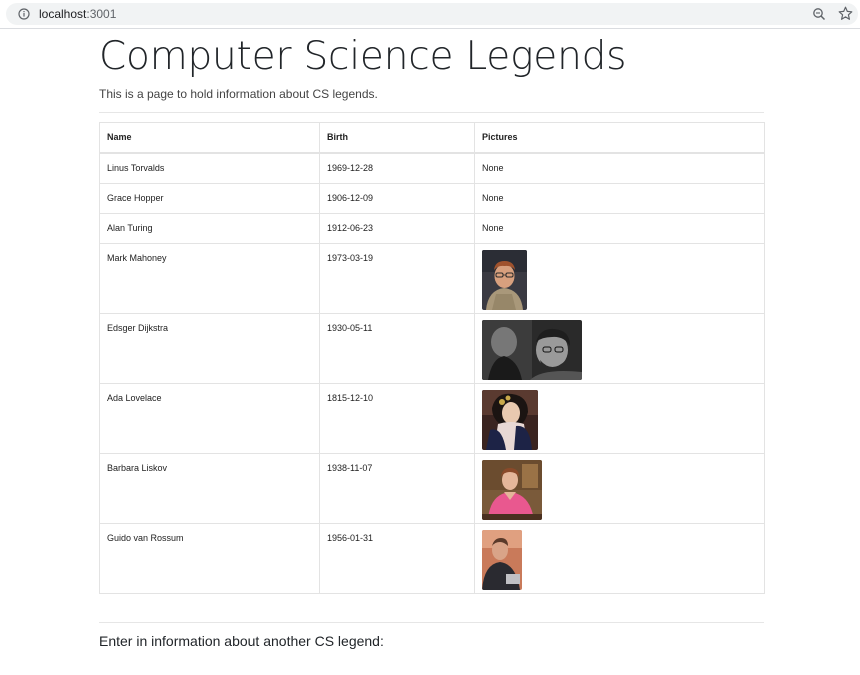 This screenshot has height=675, width=860. Describe the element at coordinates (397, 488) in the screenshot. I see `cell-birth: 1938-11-07` at that location.